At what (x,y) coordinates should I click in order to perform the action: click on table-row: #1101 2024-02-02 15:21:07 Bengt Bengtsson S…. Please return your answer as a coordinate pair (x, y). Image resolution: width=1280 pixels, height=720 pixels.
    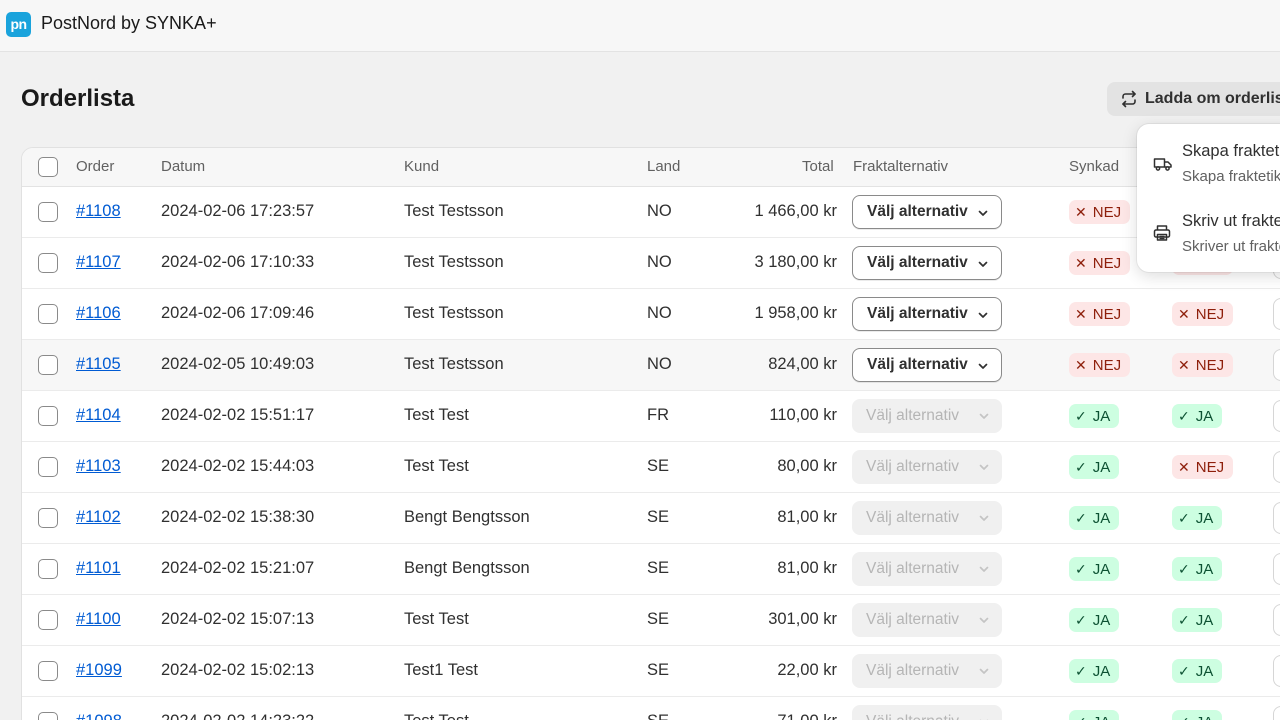
    Looking at the image, I should click on (651, 569).